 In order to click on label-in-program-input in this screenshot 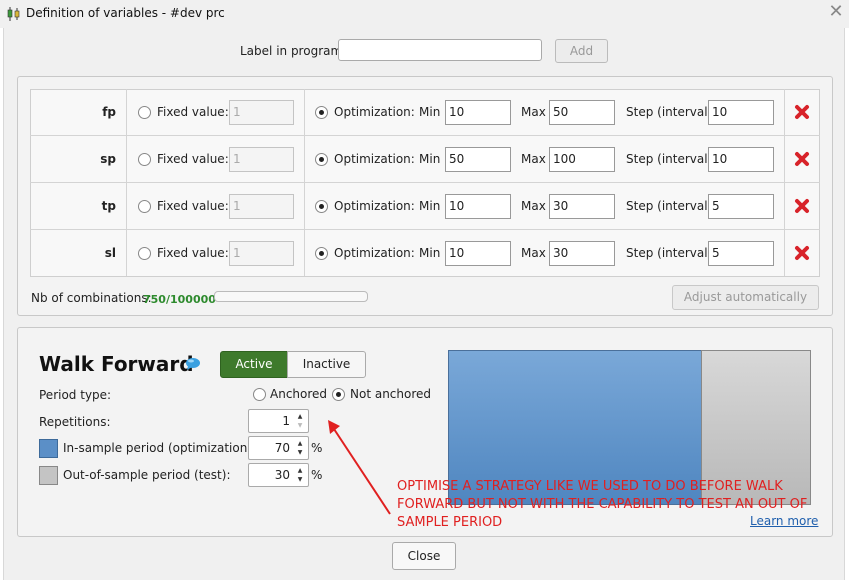, I will do `click(440, 50)`.